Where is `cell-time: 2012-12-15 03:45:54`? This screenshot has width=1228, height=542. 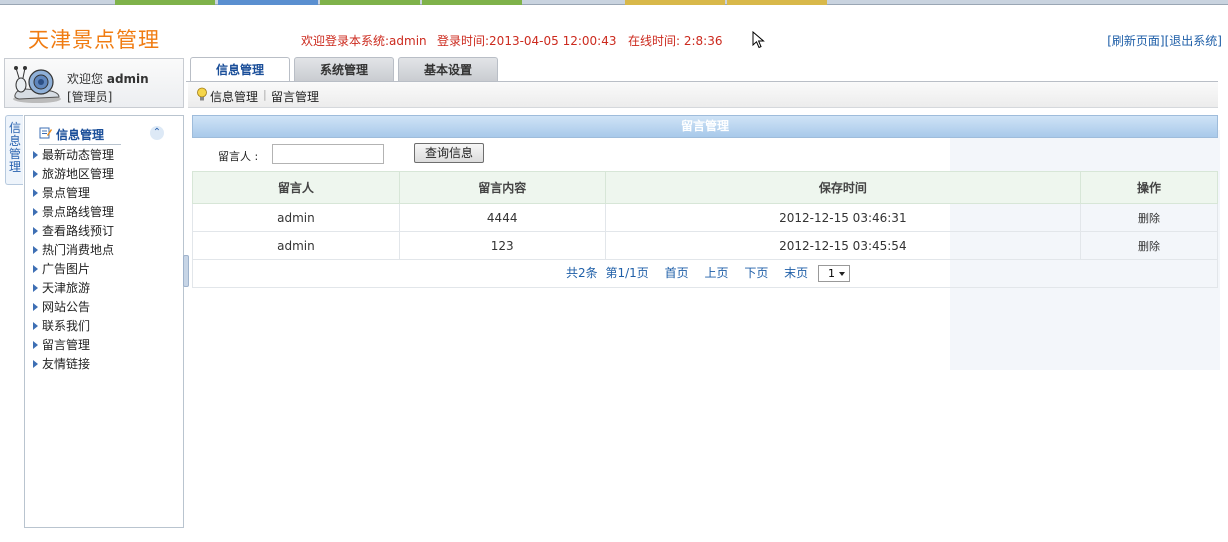
cell-time: 2012-12-15 03:45:54 is located at coordinates (843, 245).